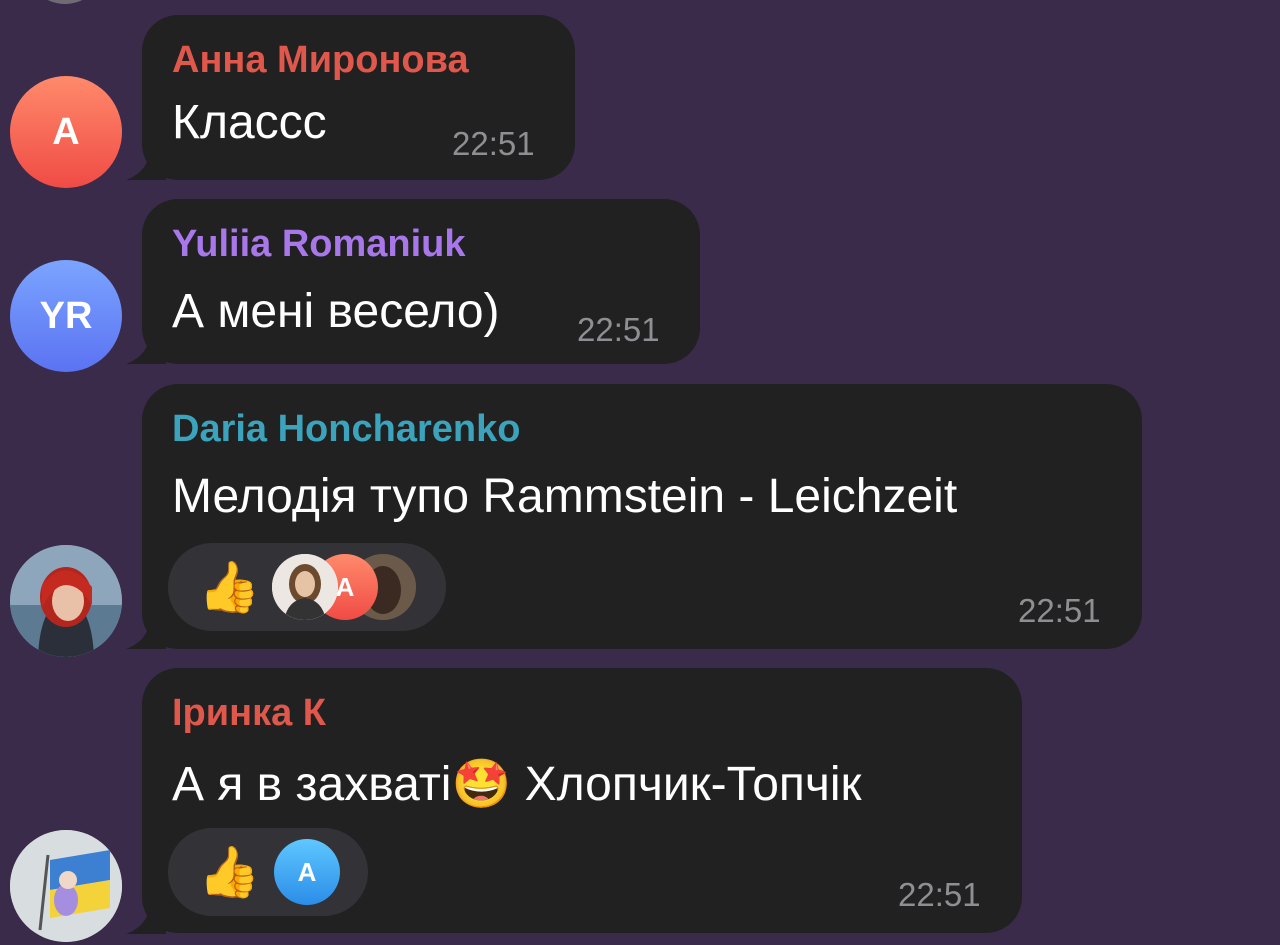  I want to click on sender-avatar: YR, so click(66, 316).